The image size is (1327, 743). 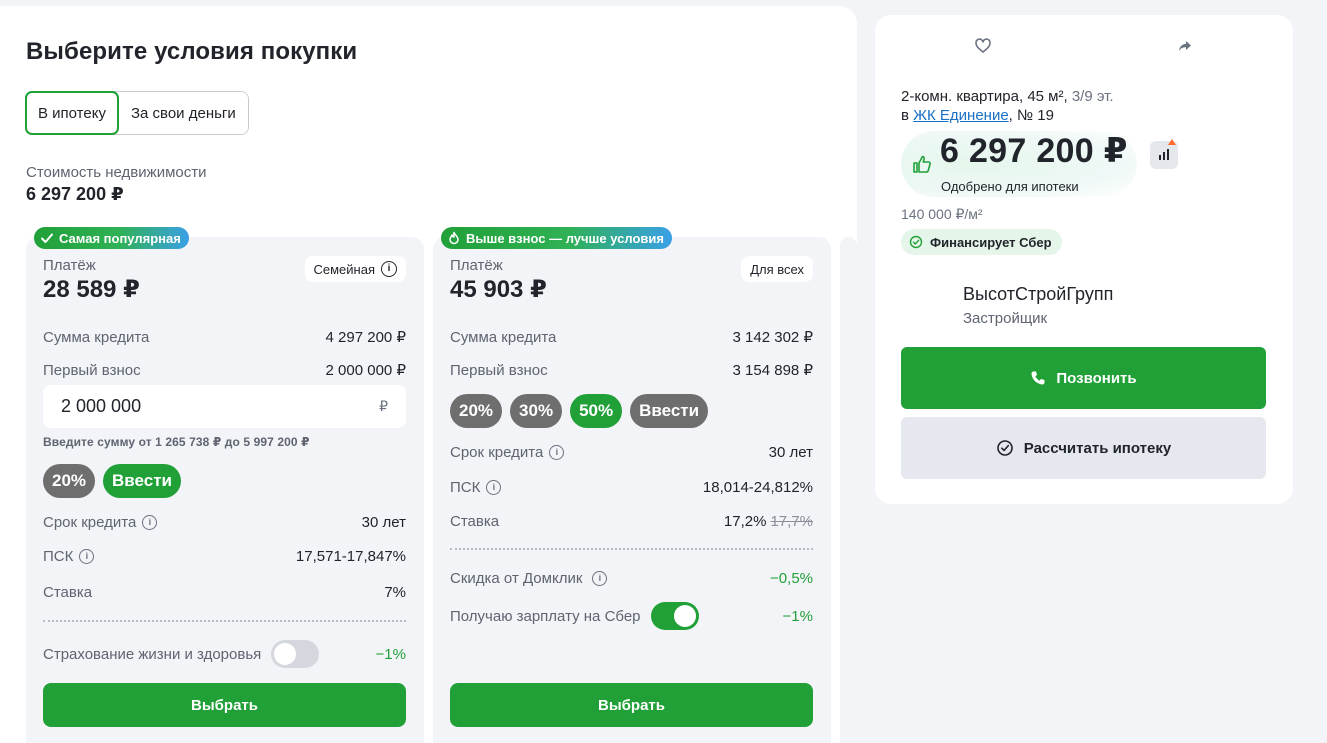 What do you see at coordinates (1010, 186) in the screenshot?
I see `mortgage-approved-label: Одобрено для ипотеки` at bounding box center [1010, 186].